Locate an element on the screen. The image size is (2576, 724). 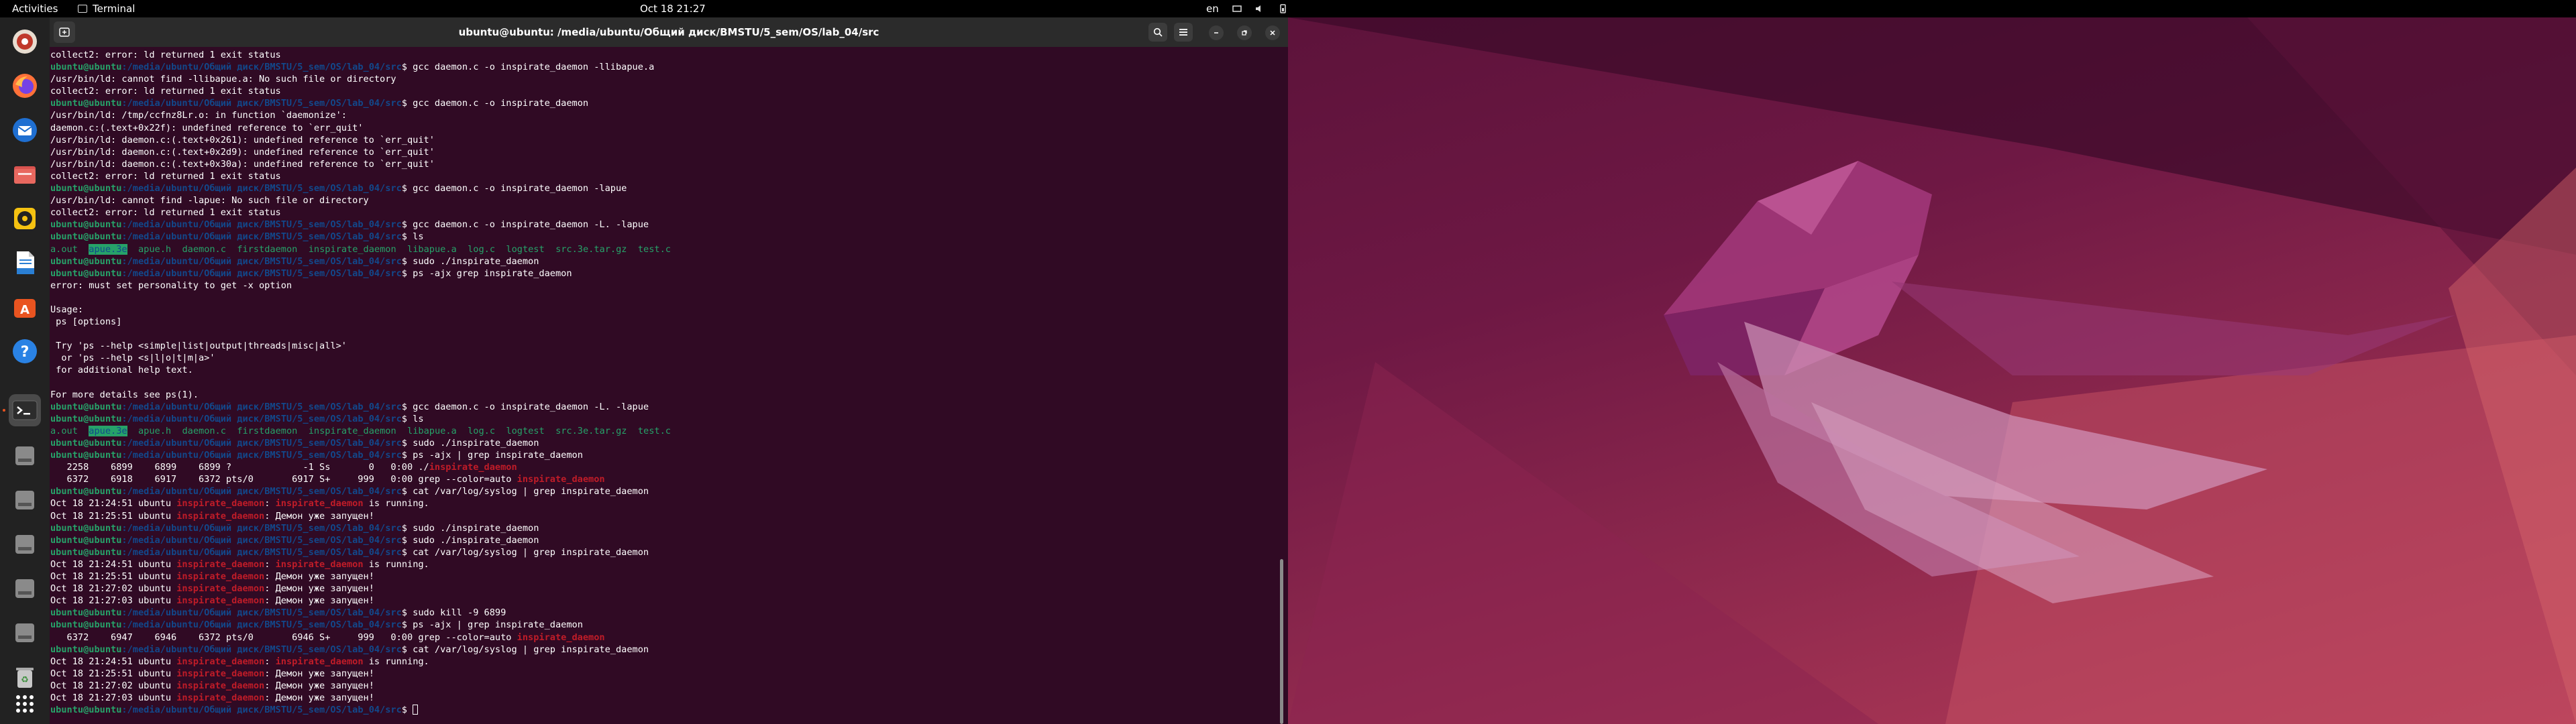
terminal-text: : is located at coordinates (270, 503).